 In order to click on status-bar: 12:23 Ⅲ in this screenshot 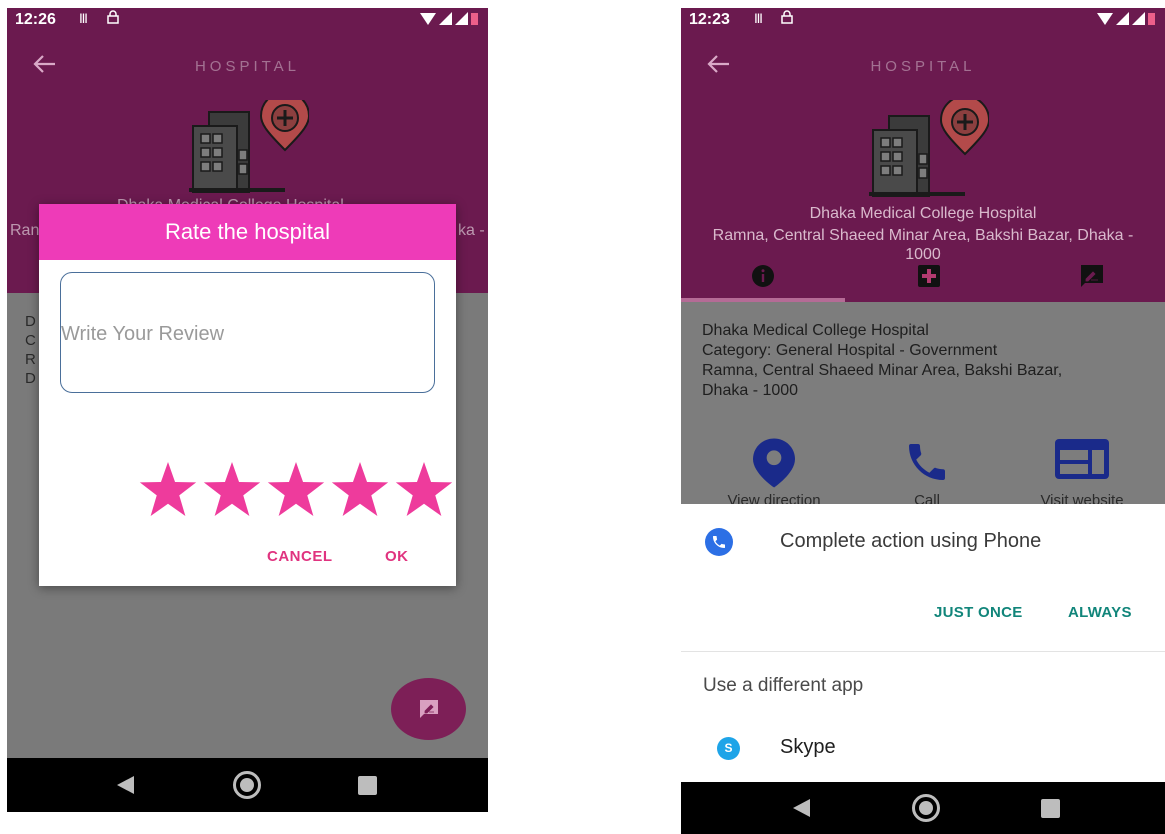, I will do `click(923, 20)`.